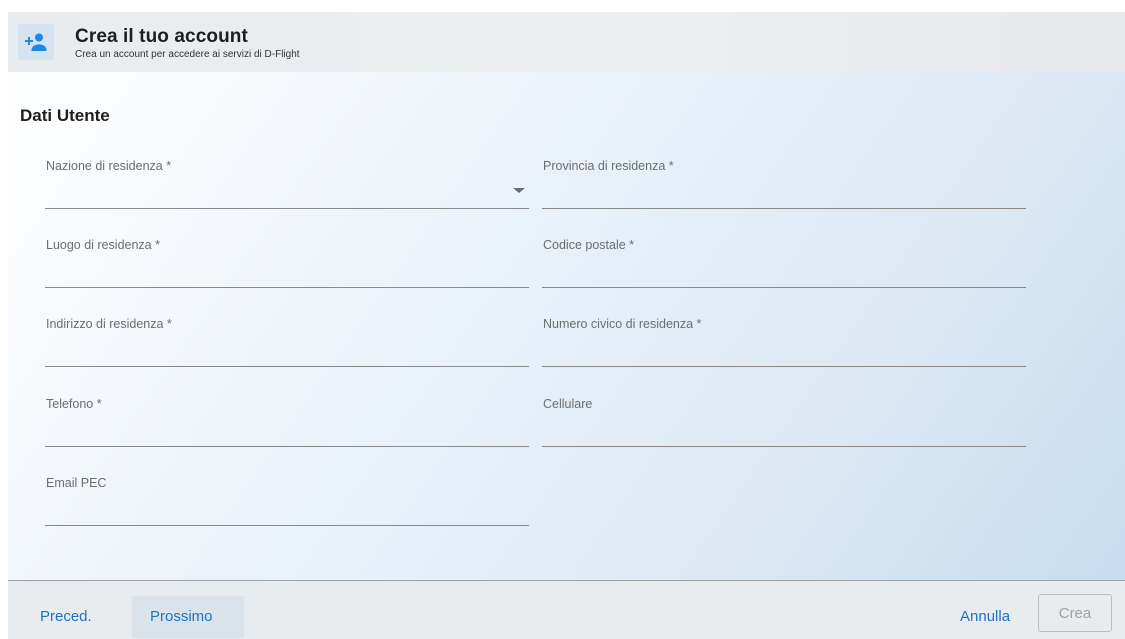 The height and width of the screenshot is (639, 1125). I want to click on telefono-label: Telefono *, so click(74, 404).